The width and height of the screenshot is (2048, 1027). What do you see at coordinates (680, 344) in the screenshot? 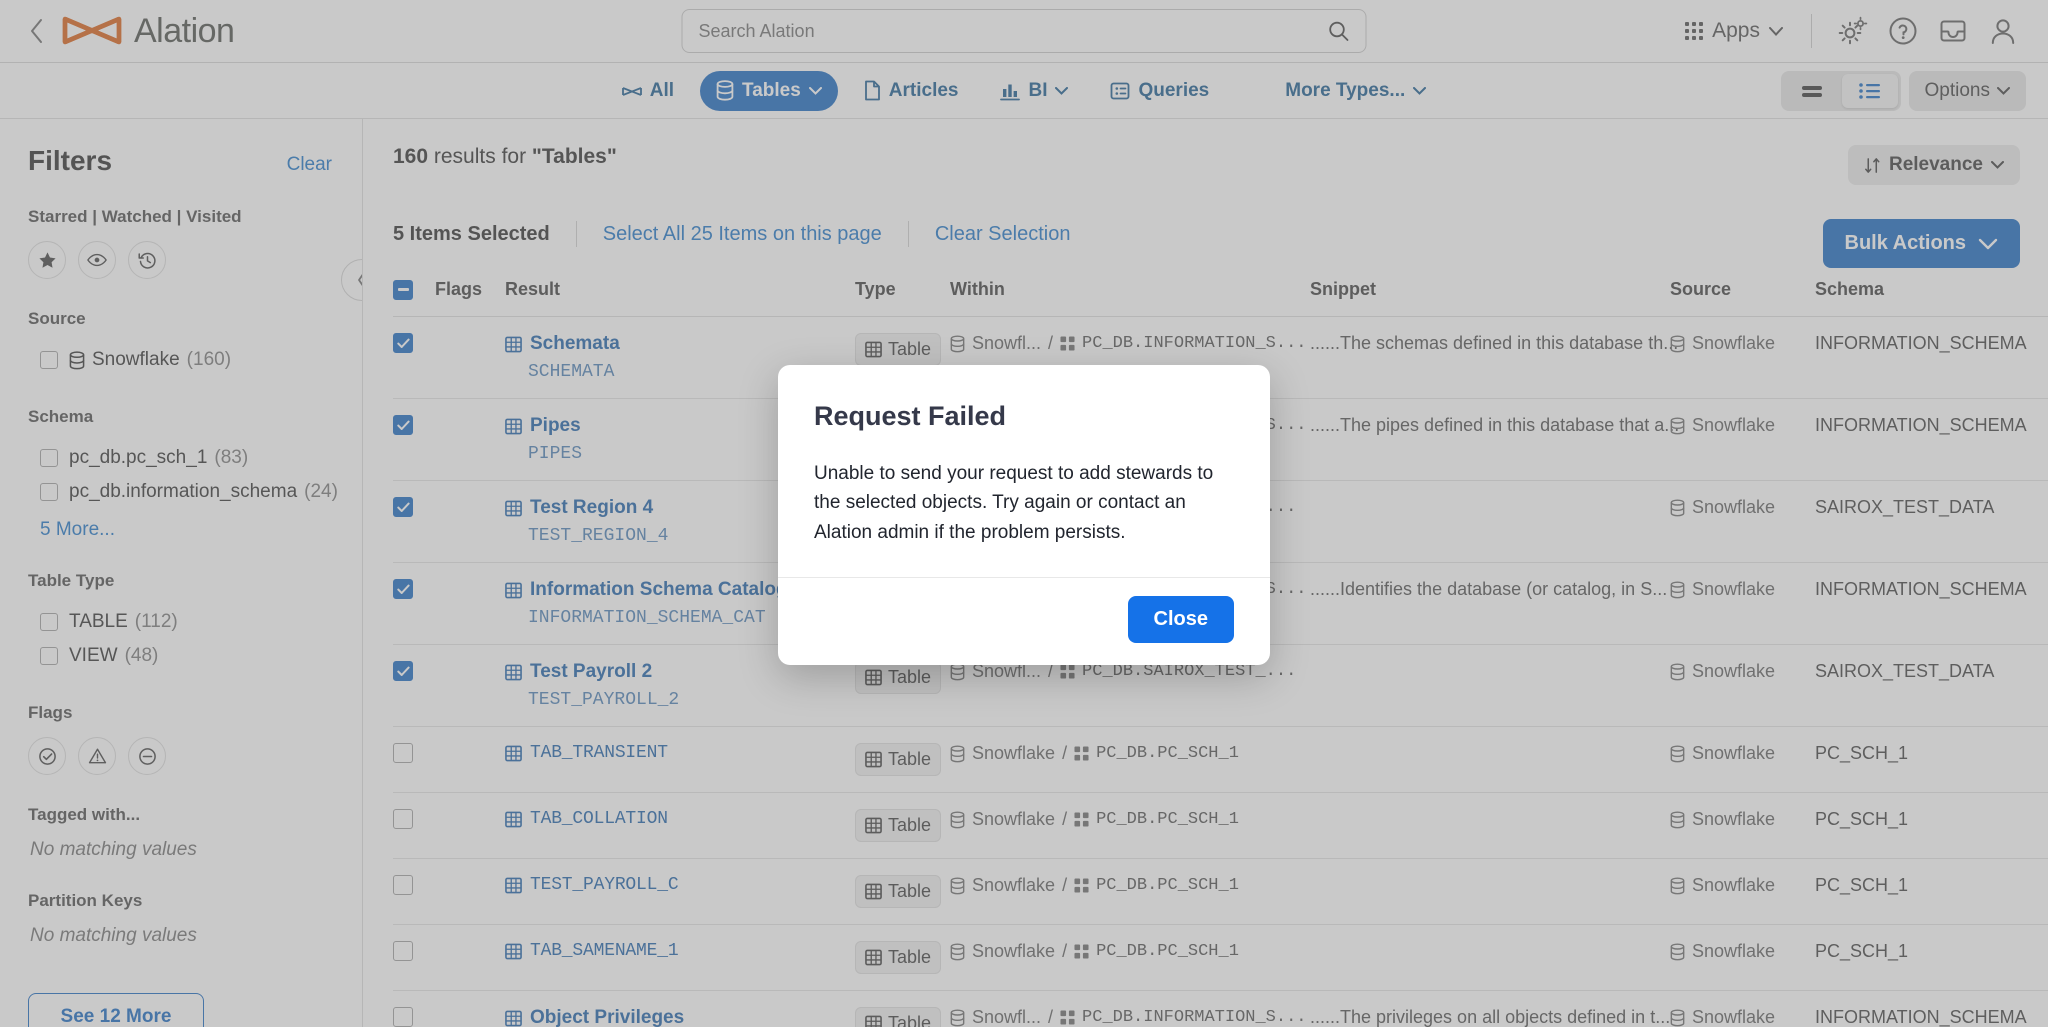
I see `result-title-link: Schemata` at bounding box center [680, 344].